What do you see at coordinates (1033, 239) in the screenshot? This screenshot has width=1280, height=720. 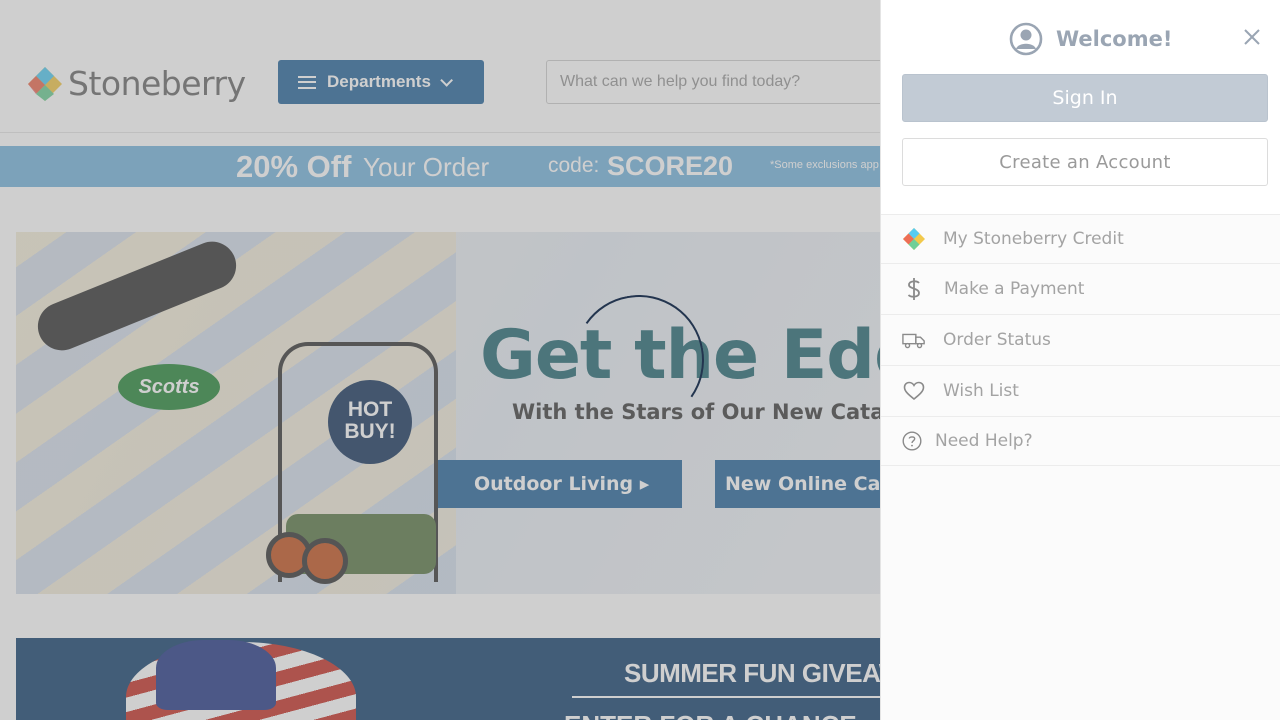 I see `menu-item-label: My Stoneberry Credit` at bounding box center [1033, 239].